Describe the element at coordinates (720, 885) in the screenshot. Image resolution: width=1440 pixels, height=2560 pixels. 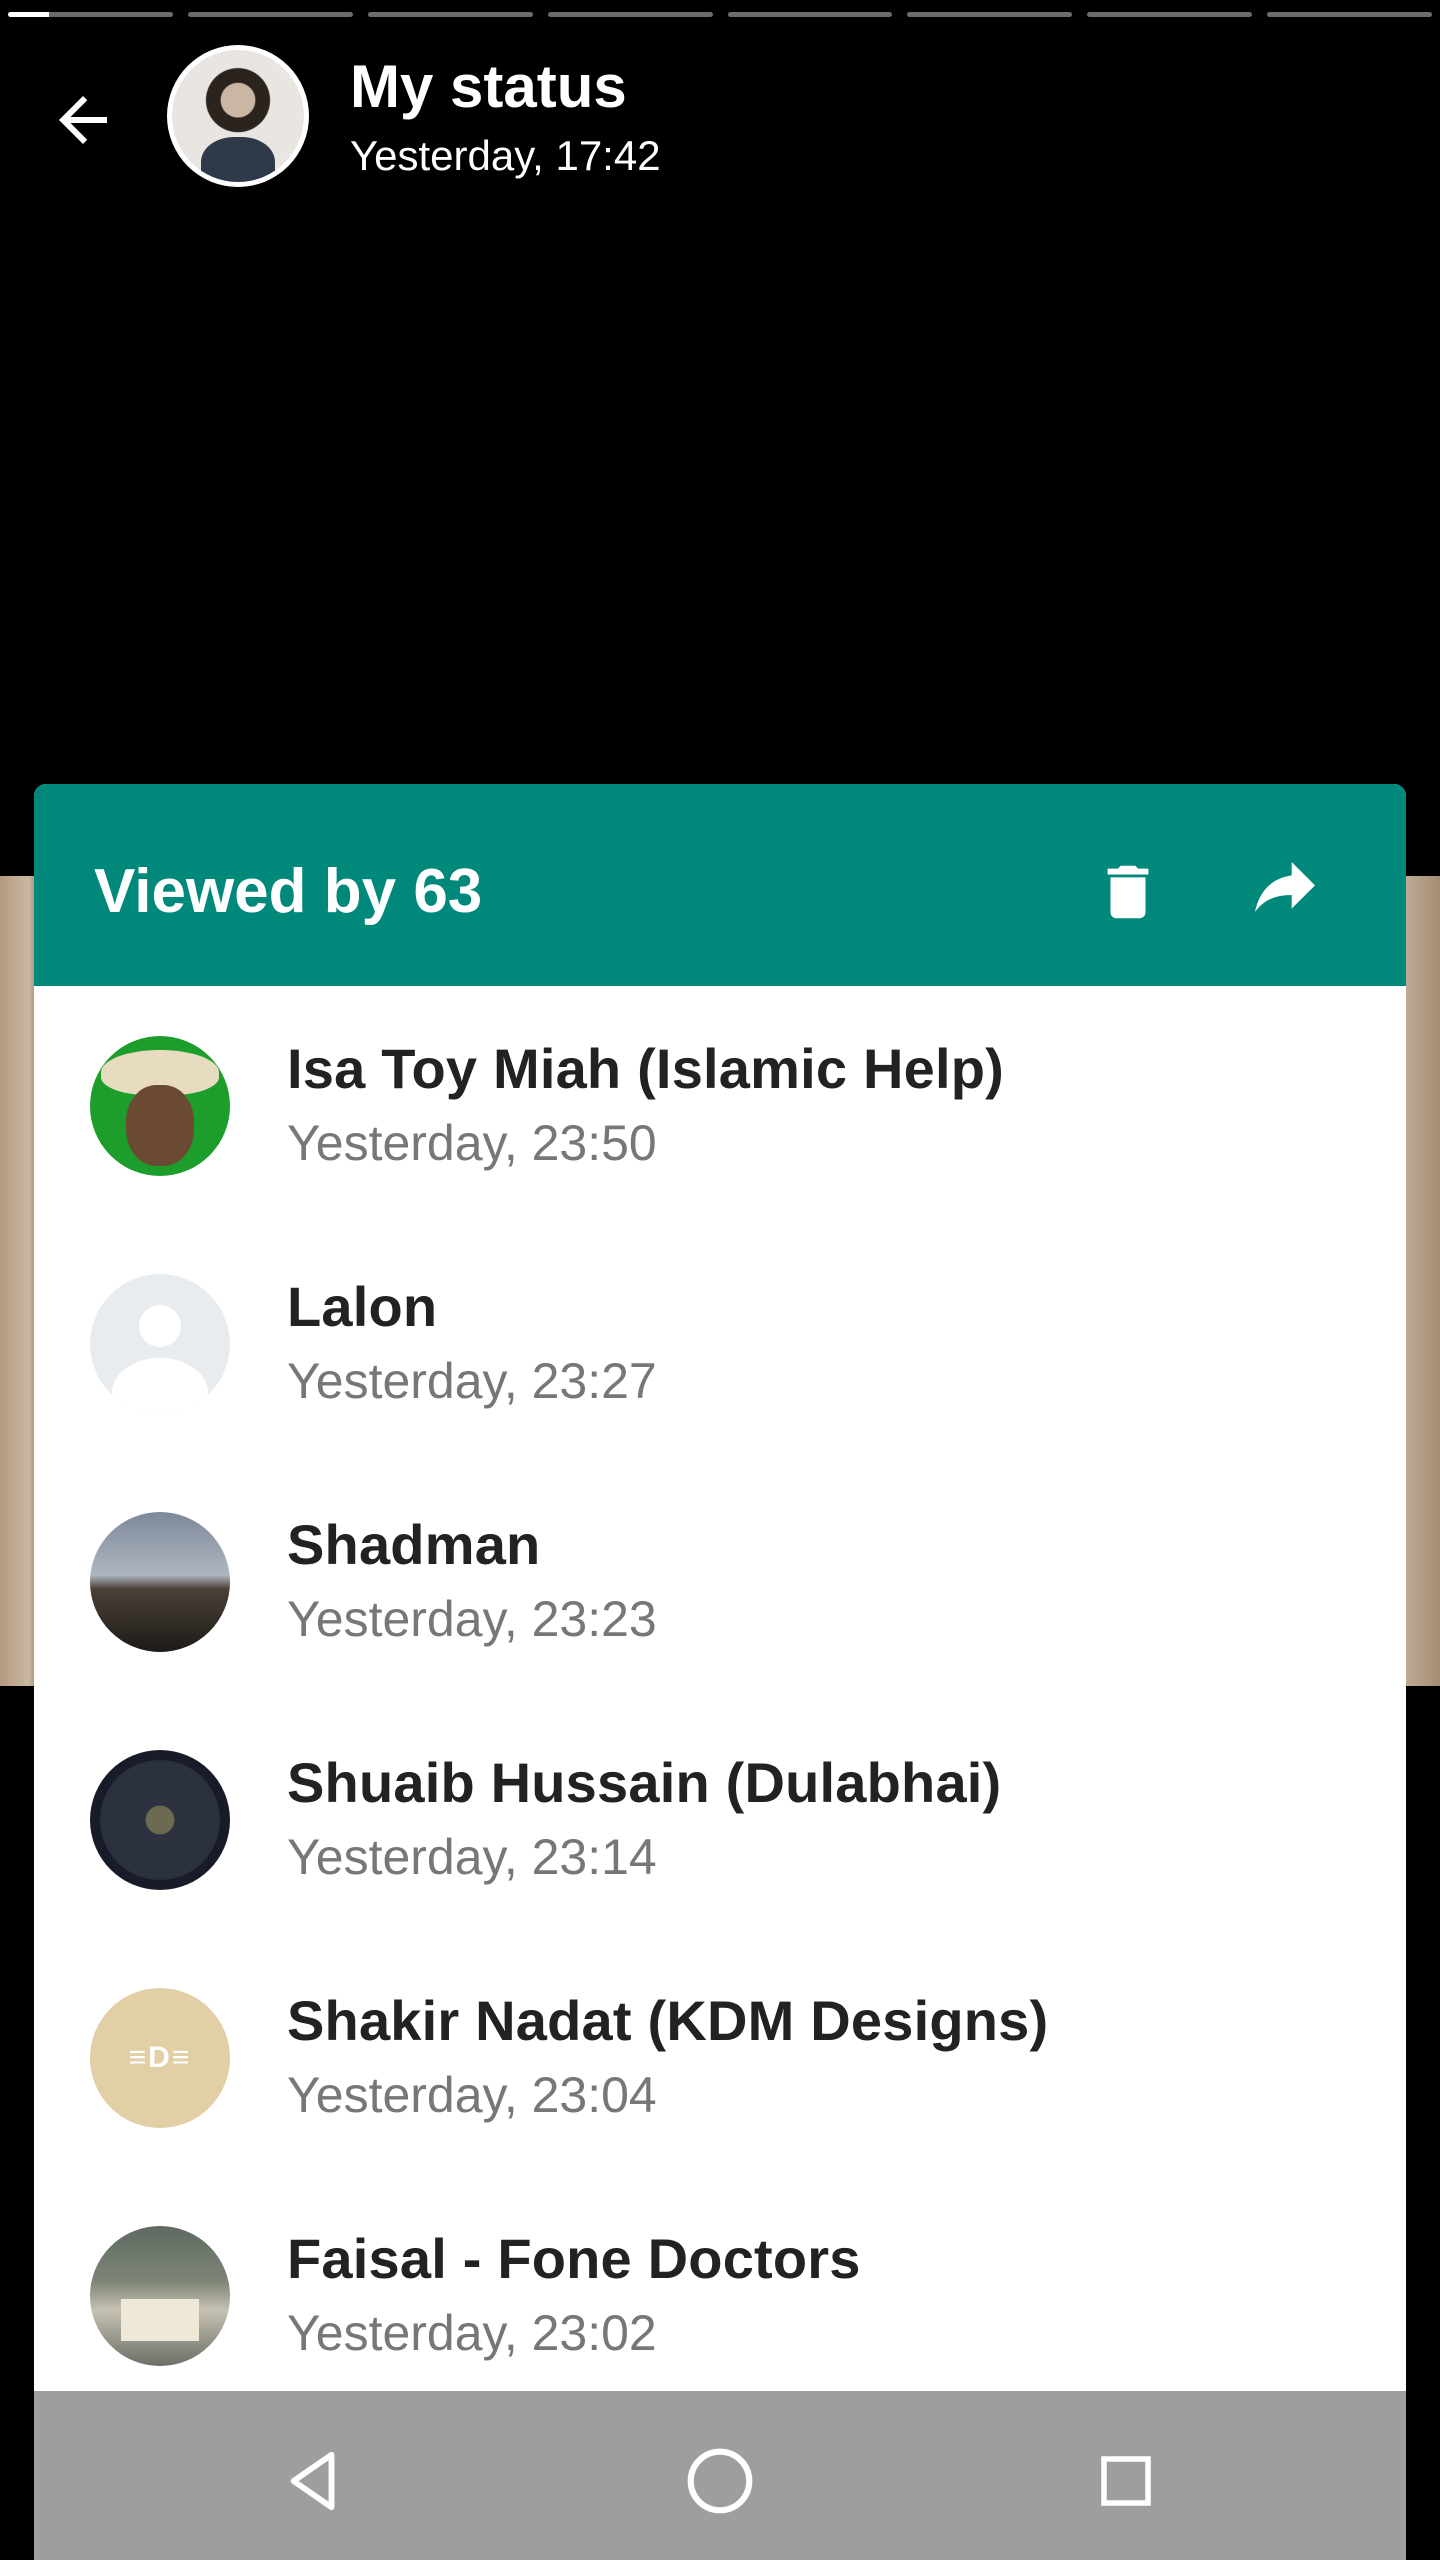
I see `viewers-sheet-header: Viewed by 63` at that location.